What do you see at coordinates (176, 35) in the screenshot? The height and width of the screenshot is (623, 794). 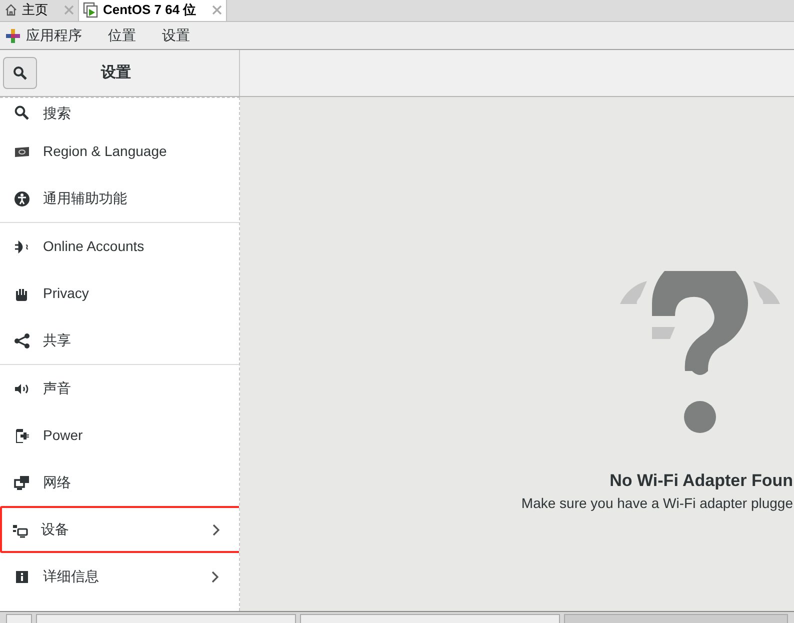 I see `menu-item: 设置` at bounding box center [176, 35].